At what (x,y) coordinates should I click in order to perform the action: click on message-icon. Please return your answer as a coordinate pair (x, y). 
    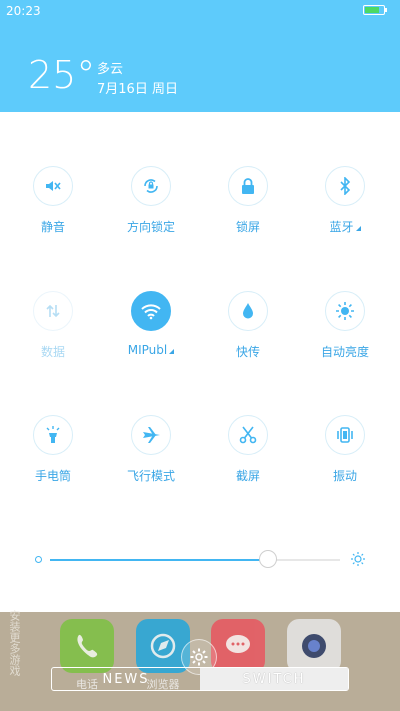
    Looking at the image, I should click on (238, 646).